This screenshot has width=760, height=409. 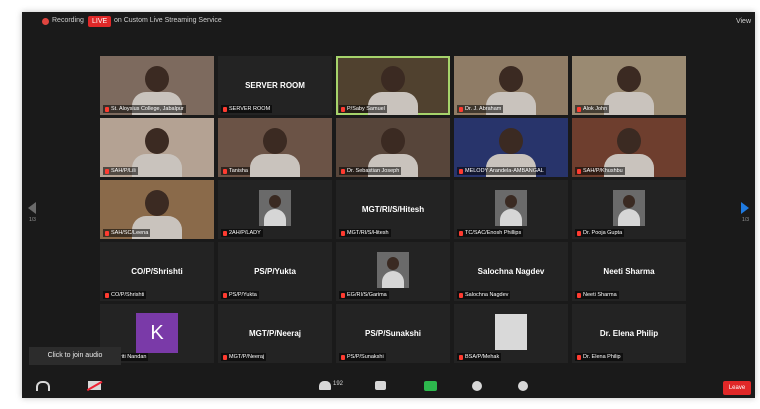 I want to click on leave-button: Leave, so click(x=737, y=388).